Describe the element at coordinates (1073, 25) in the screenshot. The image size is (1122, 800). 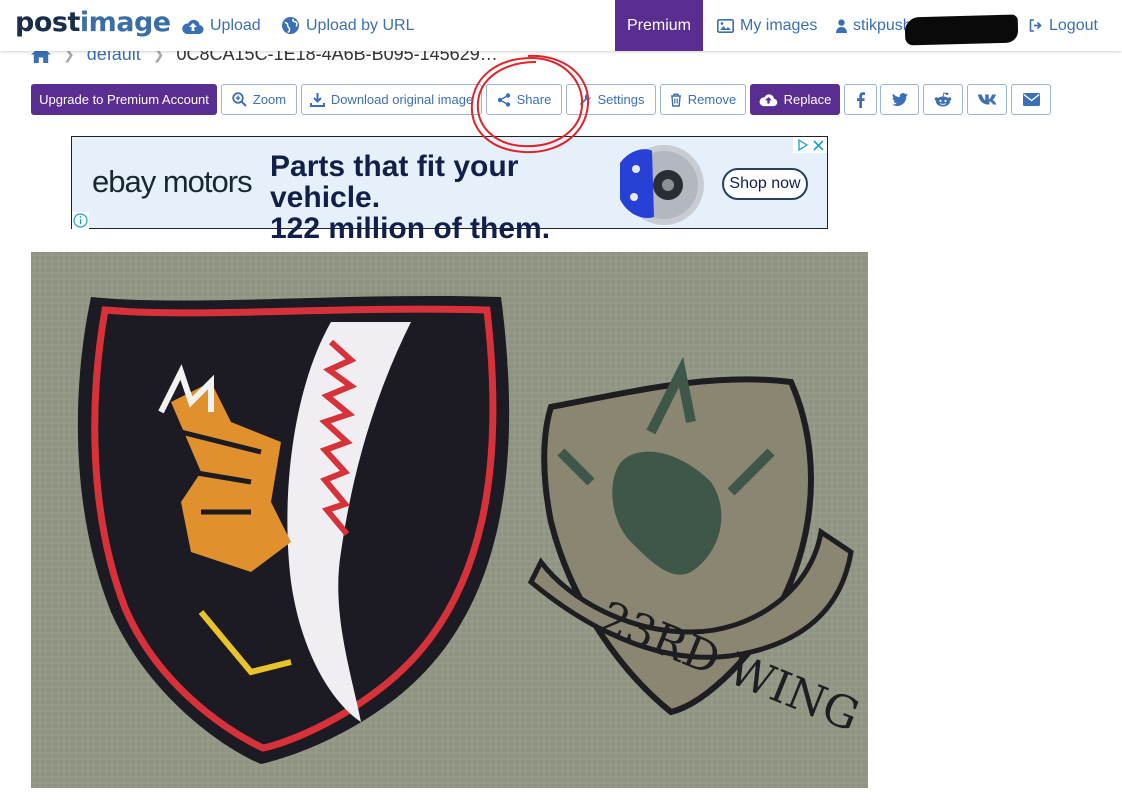
I see `nav-logout-label: Logout` at that location.